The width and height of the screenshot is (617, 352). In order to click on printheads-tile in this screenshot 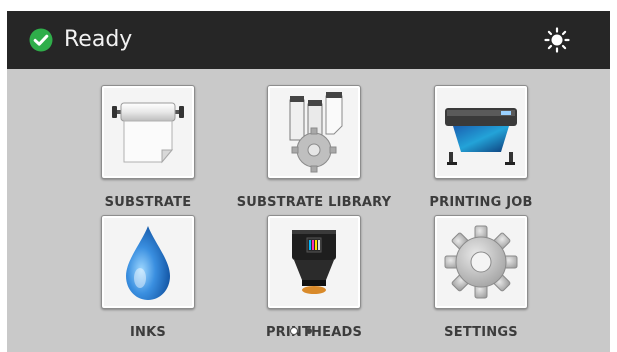, I will do `click(314, 262)`.